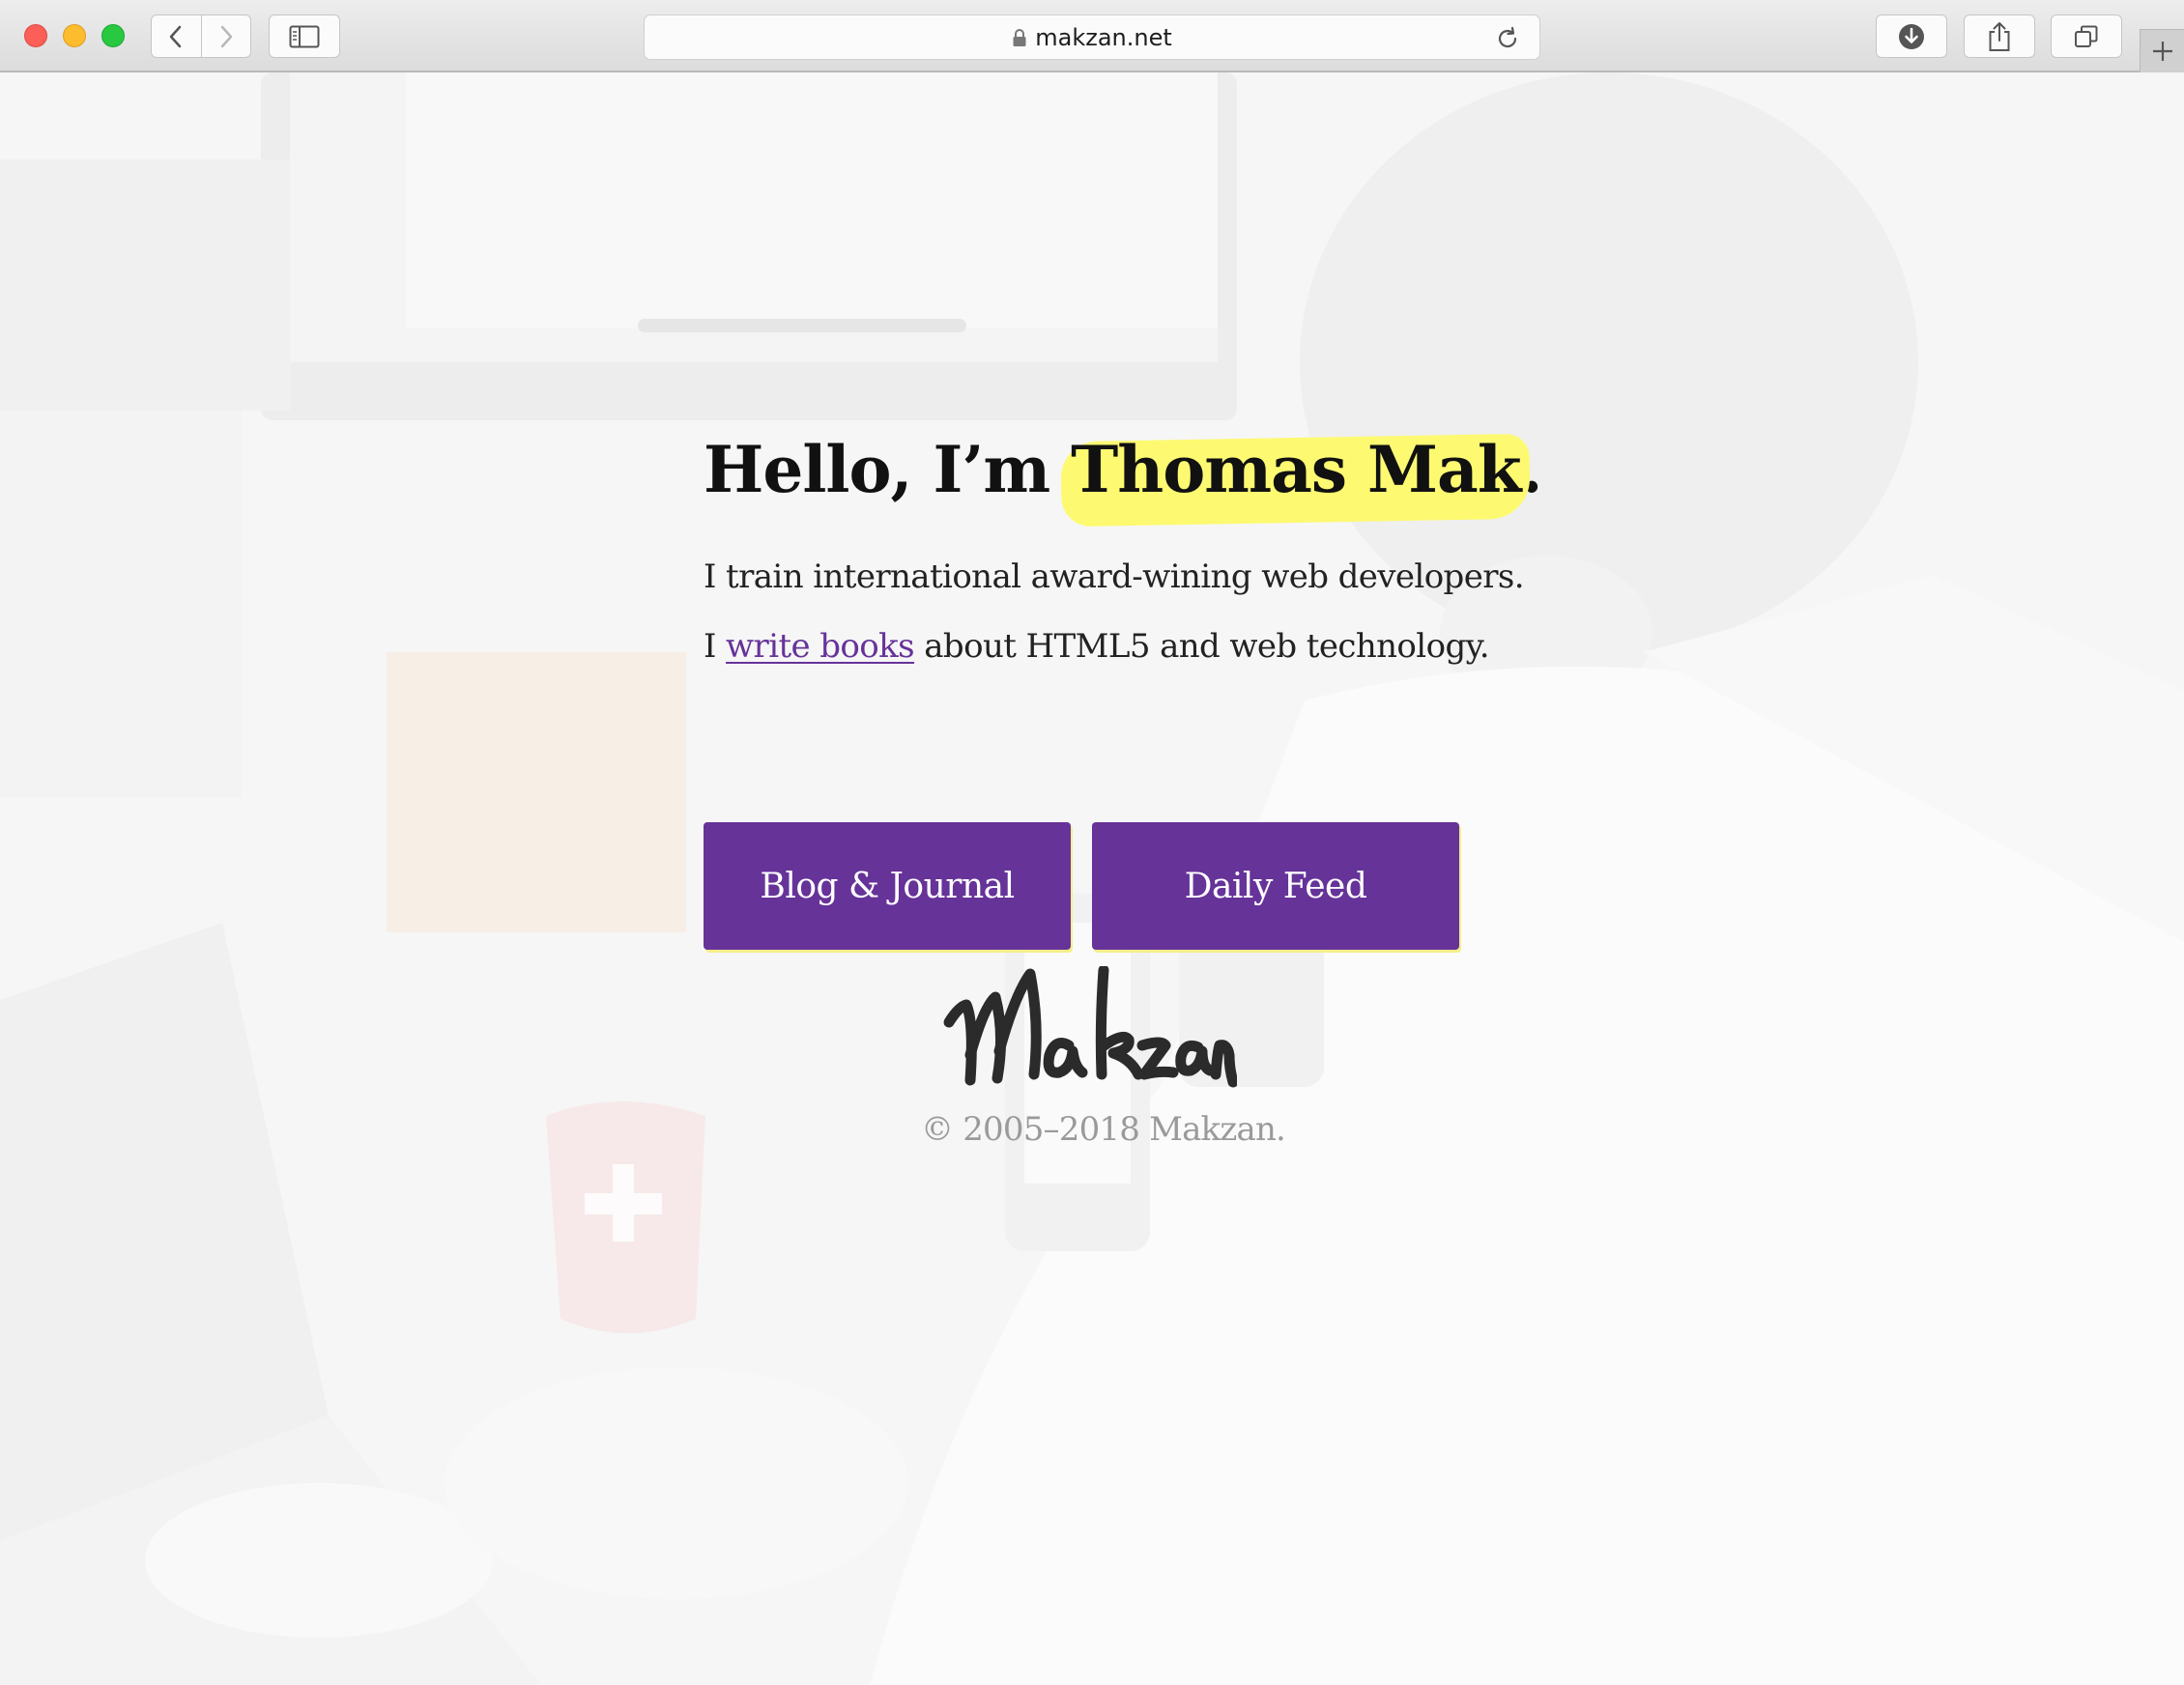 The height and width of the screenshot is (1685, 2184). What do you see at coordinates (1020, 37) in the screenshot?
I see `lock-icon` at bounding box center [1020, 37].